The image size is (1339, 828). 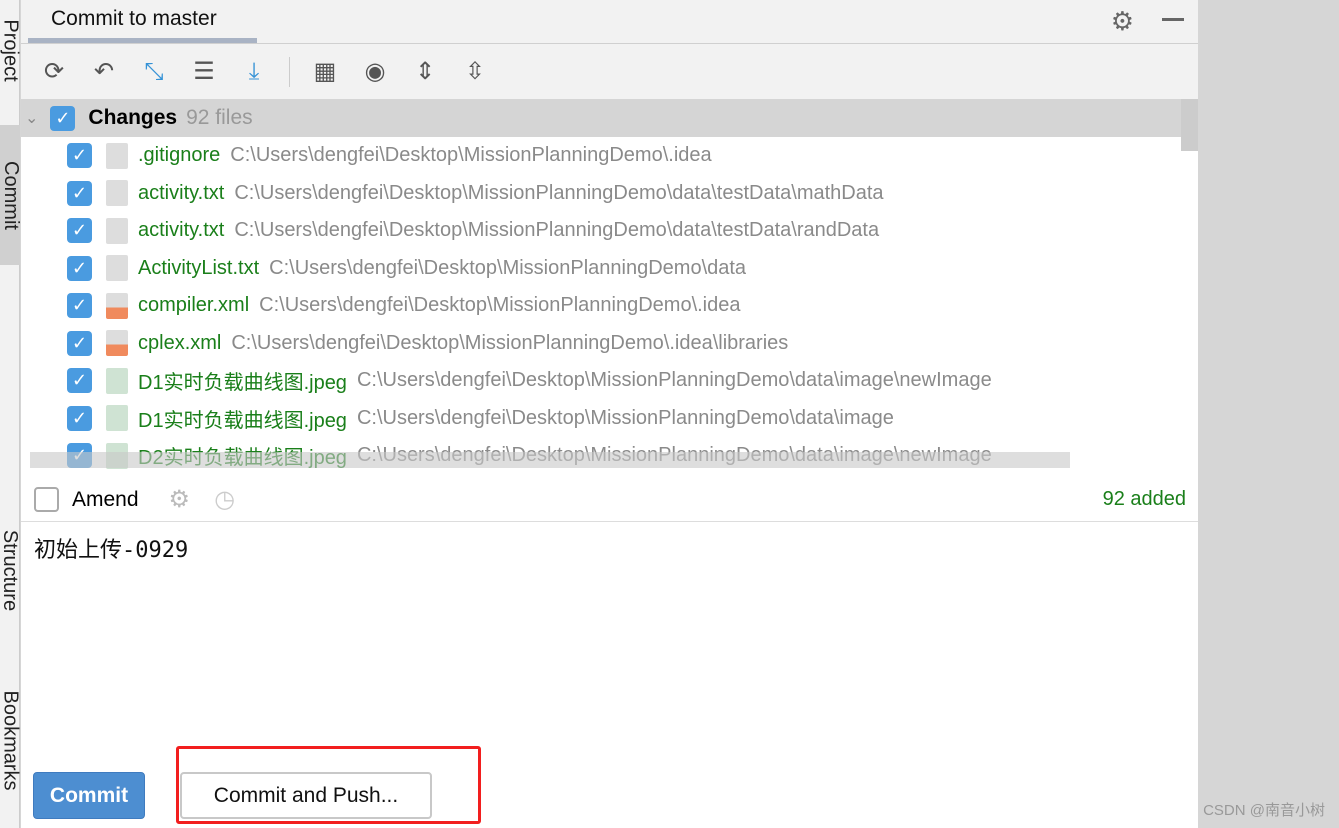 What do you see at coordinates (31, 118) in the screenshot?
I see `chevron-down-icon: ⌄` at bounding box center [31, 118].